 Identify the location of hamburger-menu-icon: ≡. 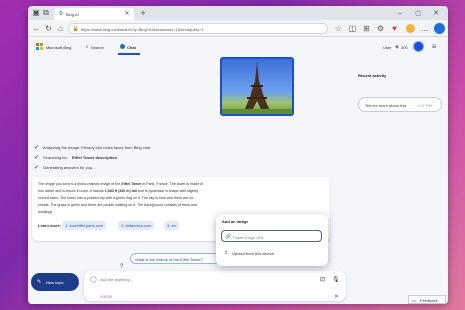
(434, 47).